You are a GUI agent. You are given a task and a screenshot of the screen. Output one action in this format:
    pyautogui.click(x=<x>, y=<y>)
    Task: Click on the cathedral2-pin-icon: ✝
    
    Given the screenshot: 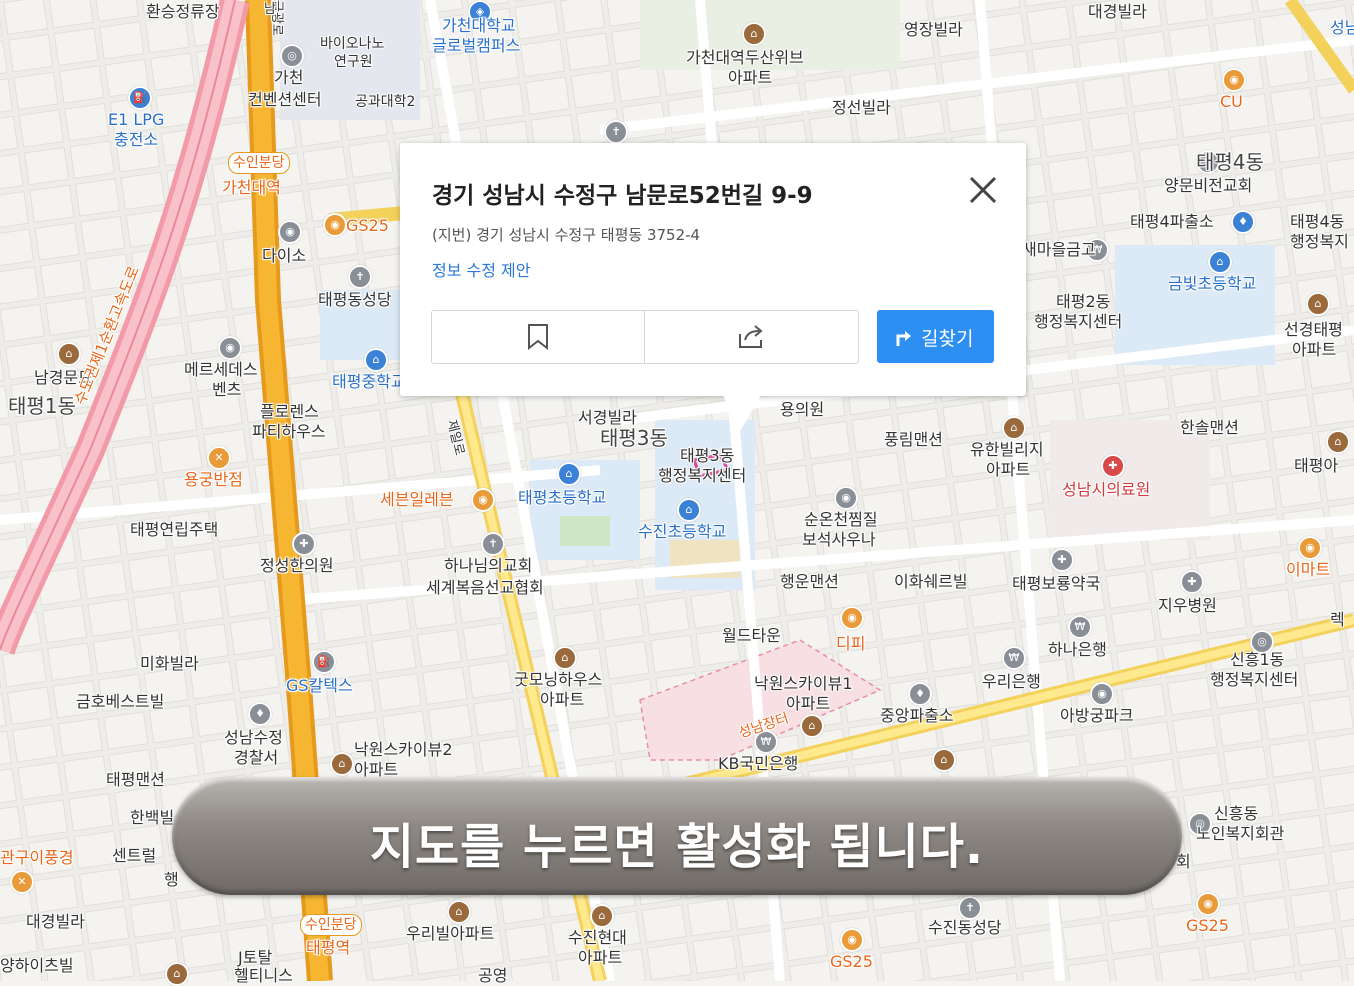 What is the action you would take?
    pyautogui.click(x=970, y=908)
    